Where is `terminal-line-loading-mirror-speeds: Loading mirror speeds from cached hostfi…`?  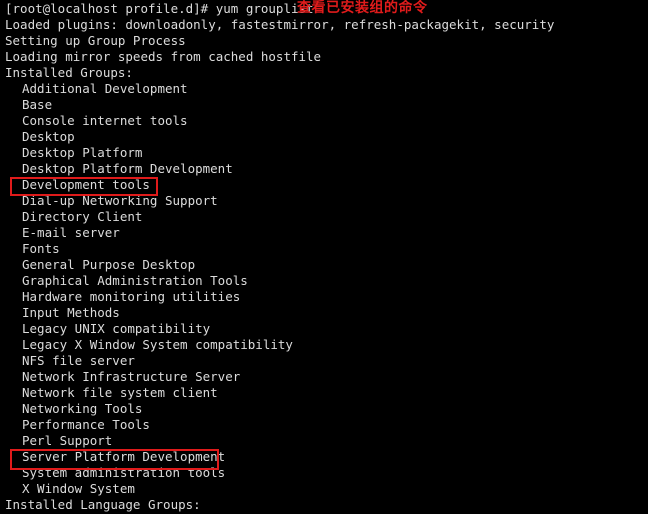
terminal-line-loading-mirror-speeds: Loading mirror speeds from cached hostfi… is located at coordinates (163, 56).